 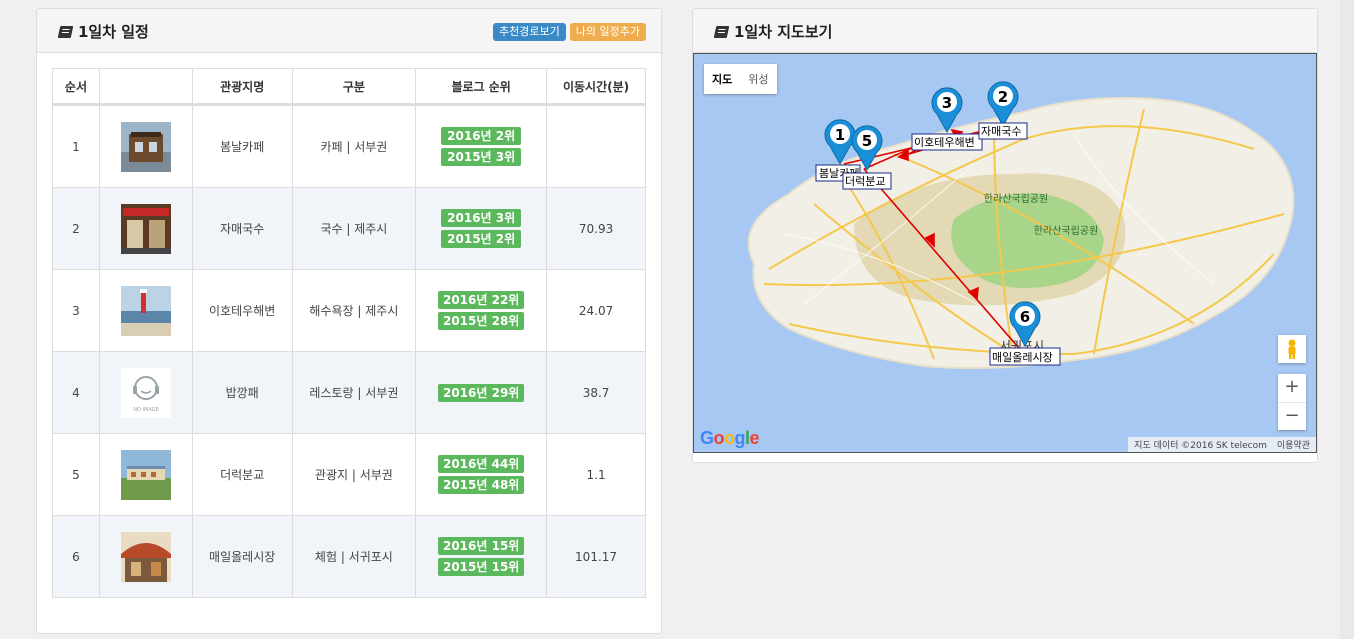 What do you see at coordinates (481, 218) in the screenshot?
I see `rank-badge: 2016년 3위` at bounding box center [481, 218].